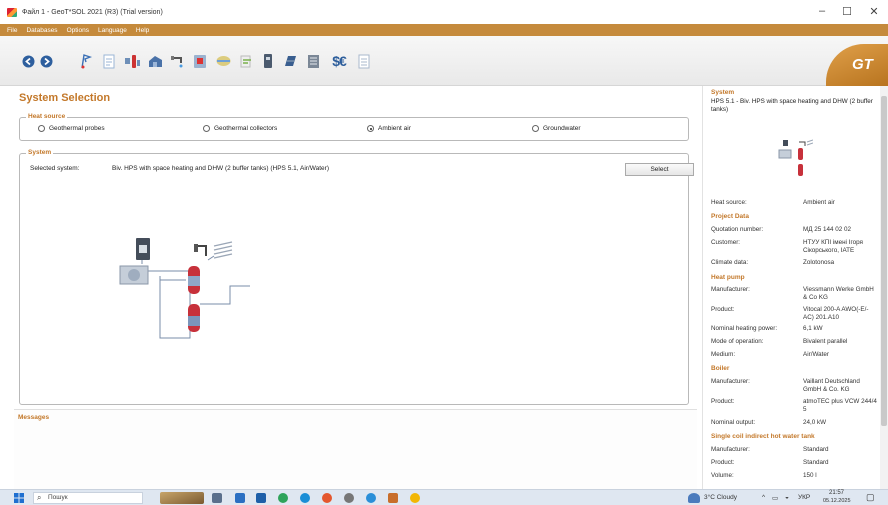 The image size is (888, 505). I want to click on project-data-icon, so click(109, 61).